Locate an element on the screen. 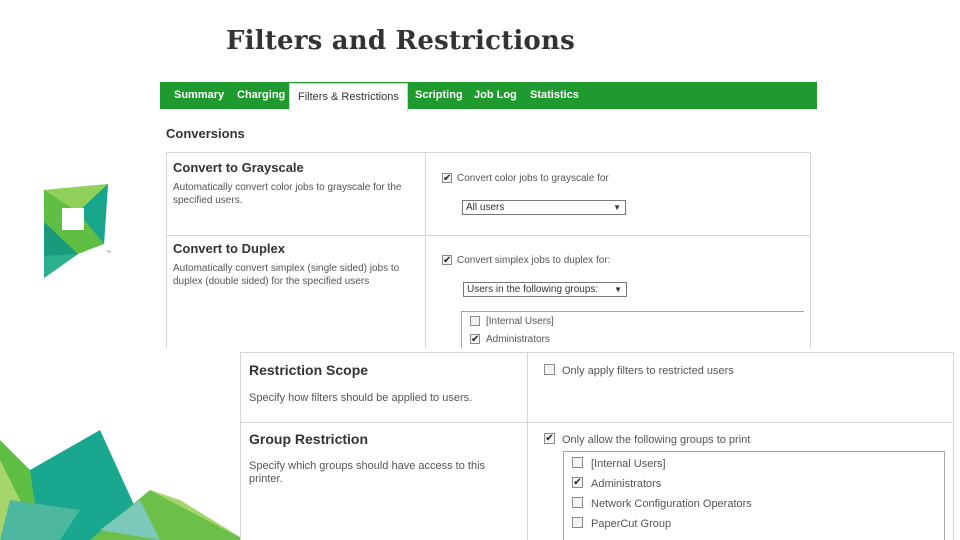  tab-scripting: Scripting is located at coordinates (439, 95).